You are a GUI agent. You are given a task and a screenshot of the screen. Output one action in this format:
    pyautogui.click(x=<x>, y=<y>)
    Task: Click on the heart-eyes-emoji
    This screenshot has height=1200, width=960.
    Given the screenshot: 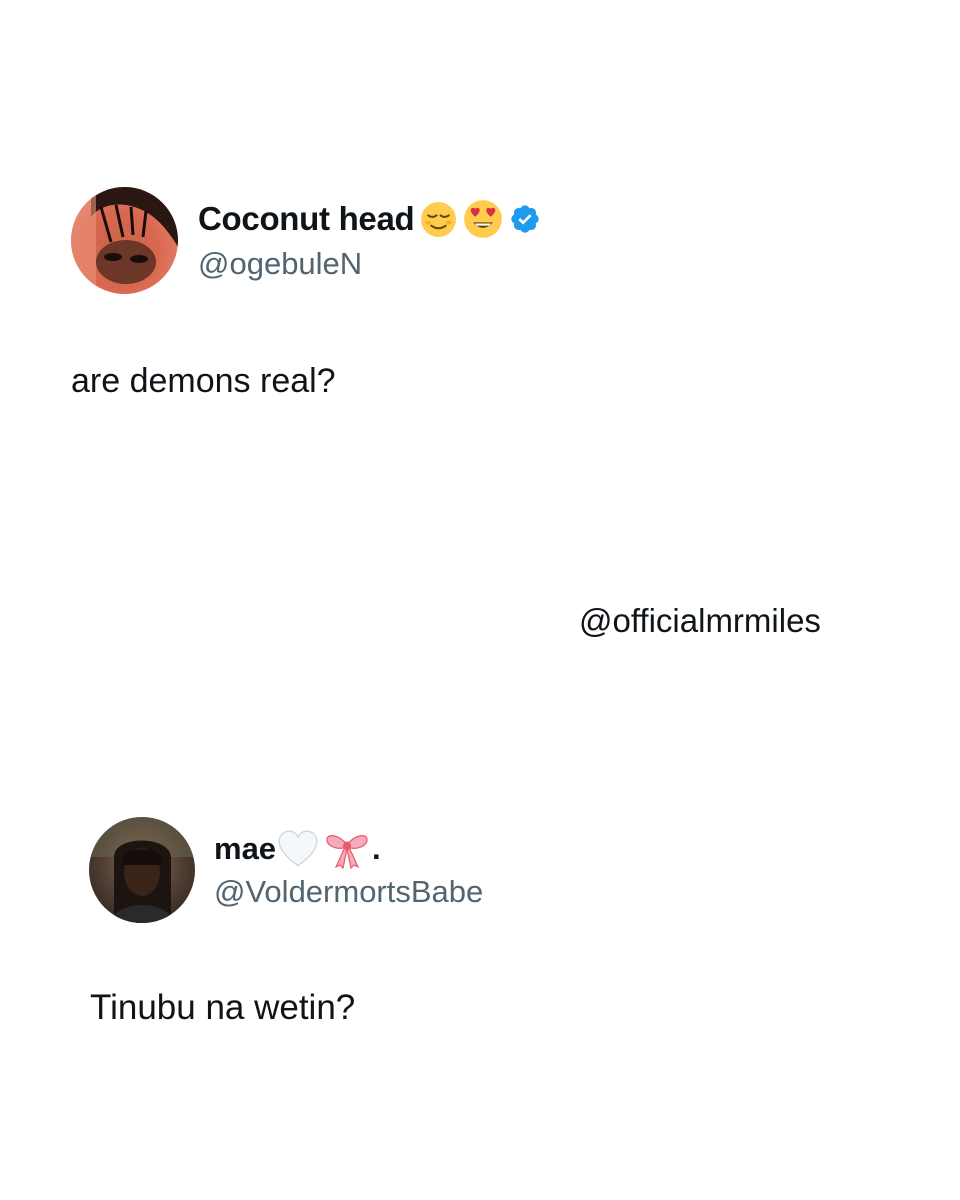 What is the action you would take?
    pyautogui.click(x=483, y=219)
    